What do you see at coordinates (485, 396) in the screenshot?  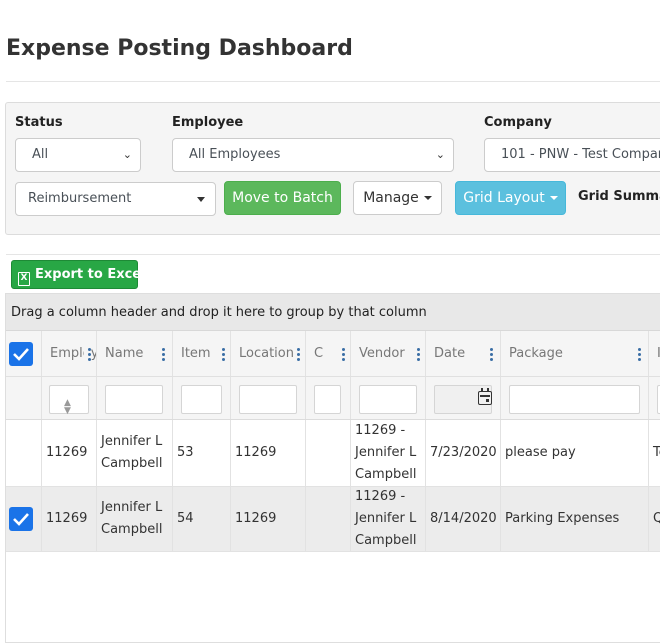 I see `calendar-icon` at bounding box center [485, 396].